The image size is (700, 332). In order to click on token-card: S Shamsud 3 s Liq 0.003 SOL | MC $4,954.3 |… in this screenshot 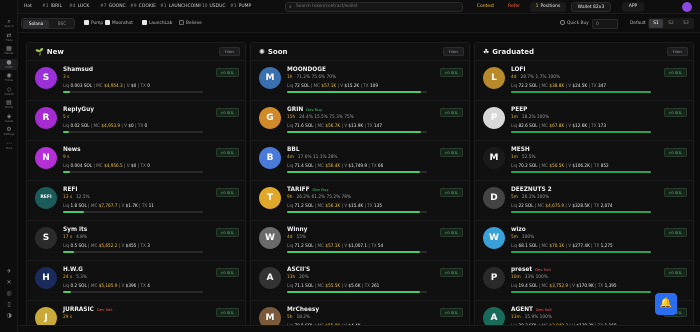, I will do `click(136, 80)`.